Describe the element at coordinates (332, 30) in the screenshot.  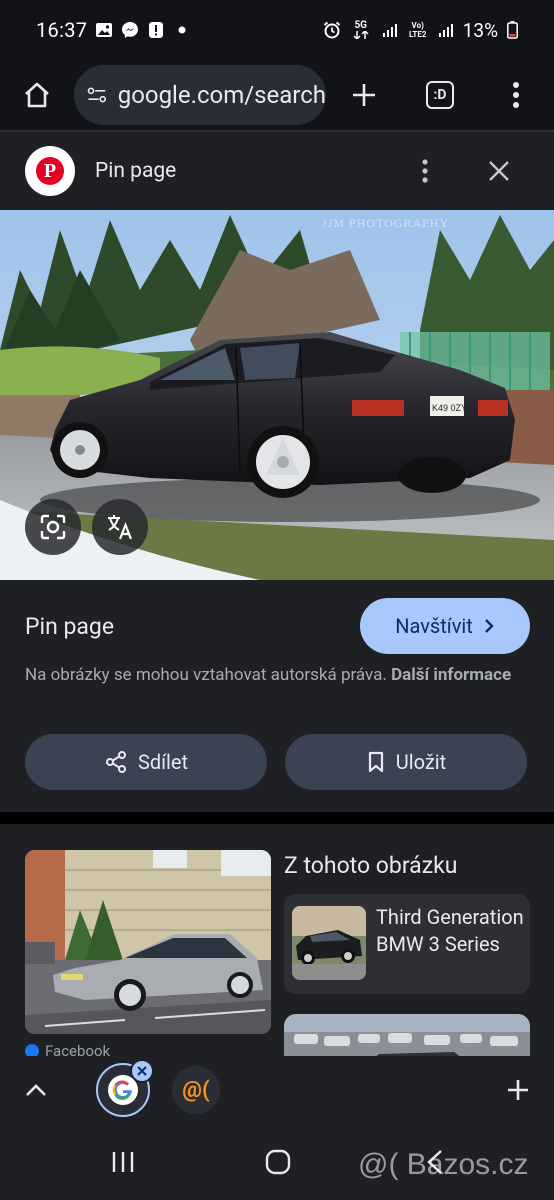
I see `alarm-icon` at that location.